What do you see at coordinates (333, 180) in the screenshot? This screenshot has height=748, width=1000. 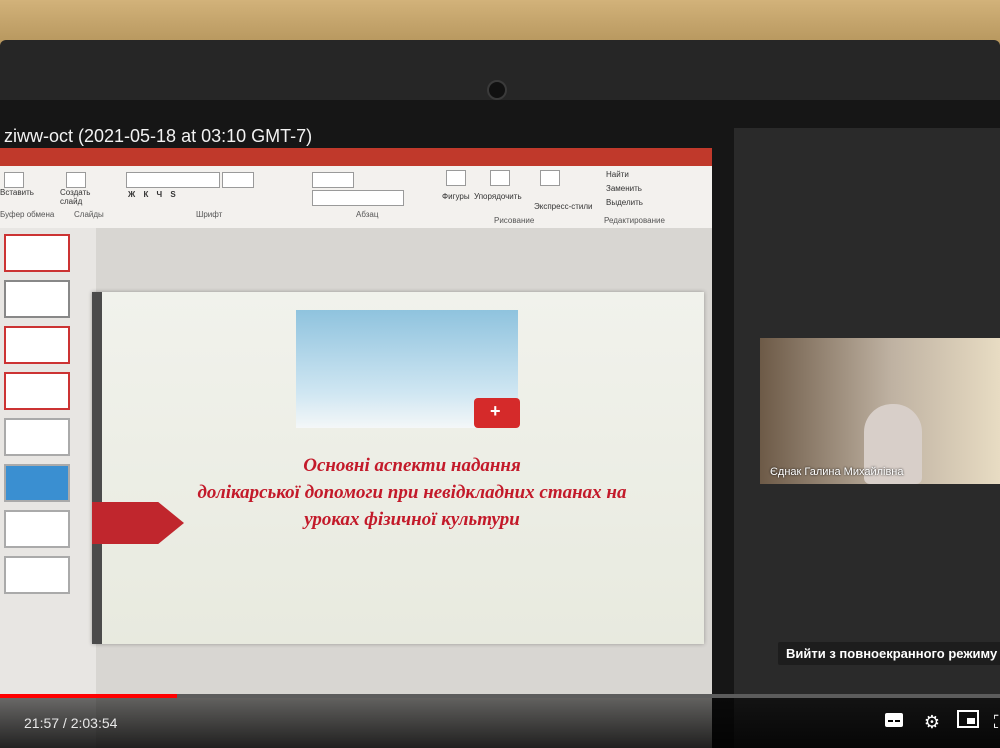 I see `bullets-icon` at bounding box center [333, 180].